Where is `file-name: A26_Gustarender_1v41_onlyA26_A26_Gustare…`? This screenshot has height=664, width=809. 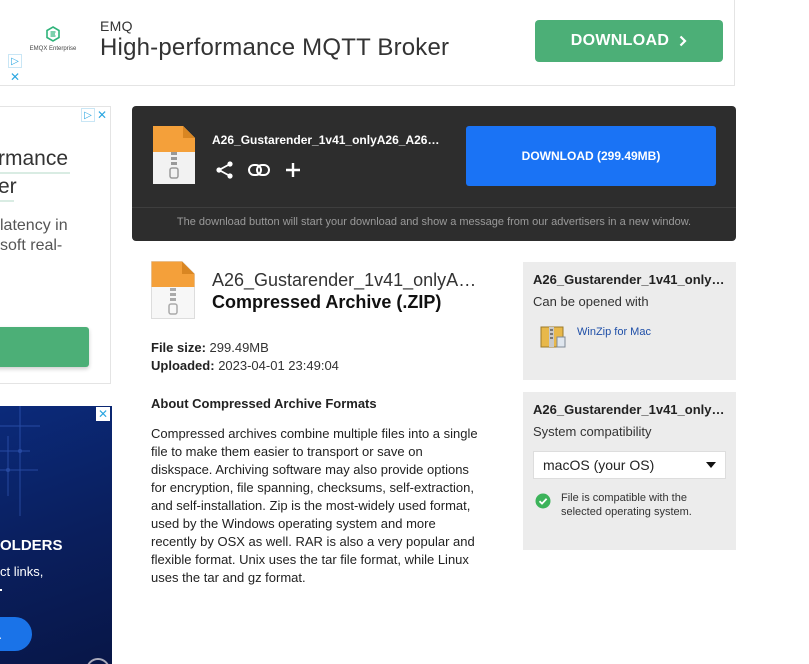 file-name: A26_Gustarender_1v41_onlyA26_A26_Gustare… is located at coordinates (344, 280).